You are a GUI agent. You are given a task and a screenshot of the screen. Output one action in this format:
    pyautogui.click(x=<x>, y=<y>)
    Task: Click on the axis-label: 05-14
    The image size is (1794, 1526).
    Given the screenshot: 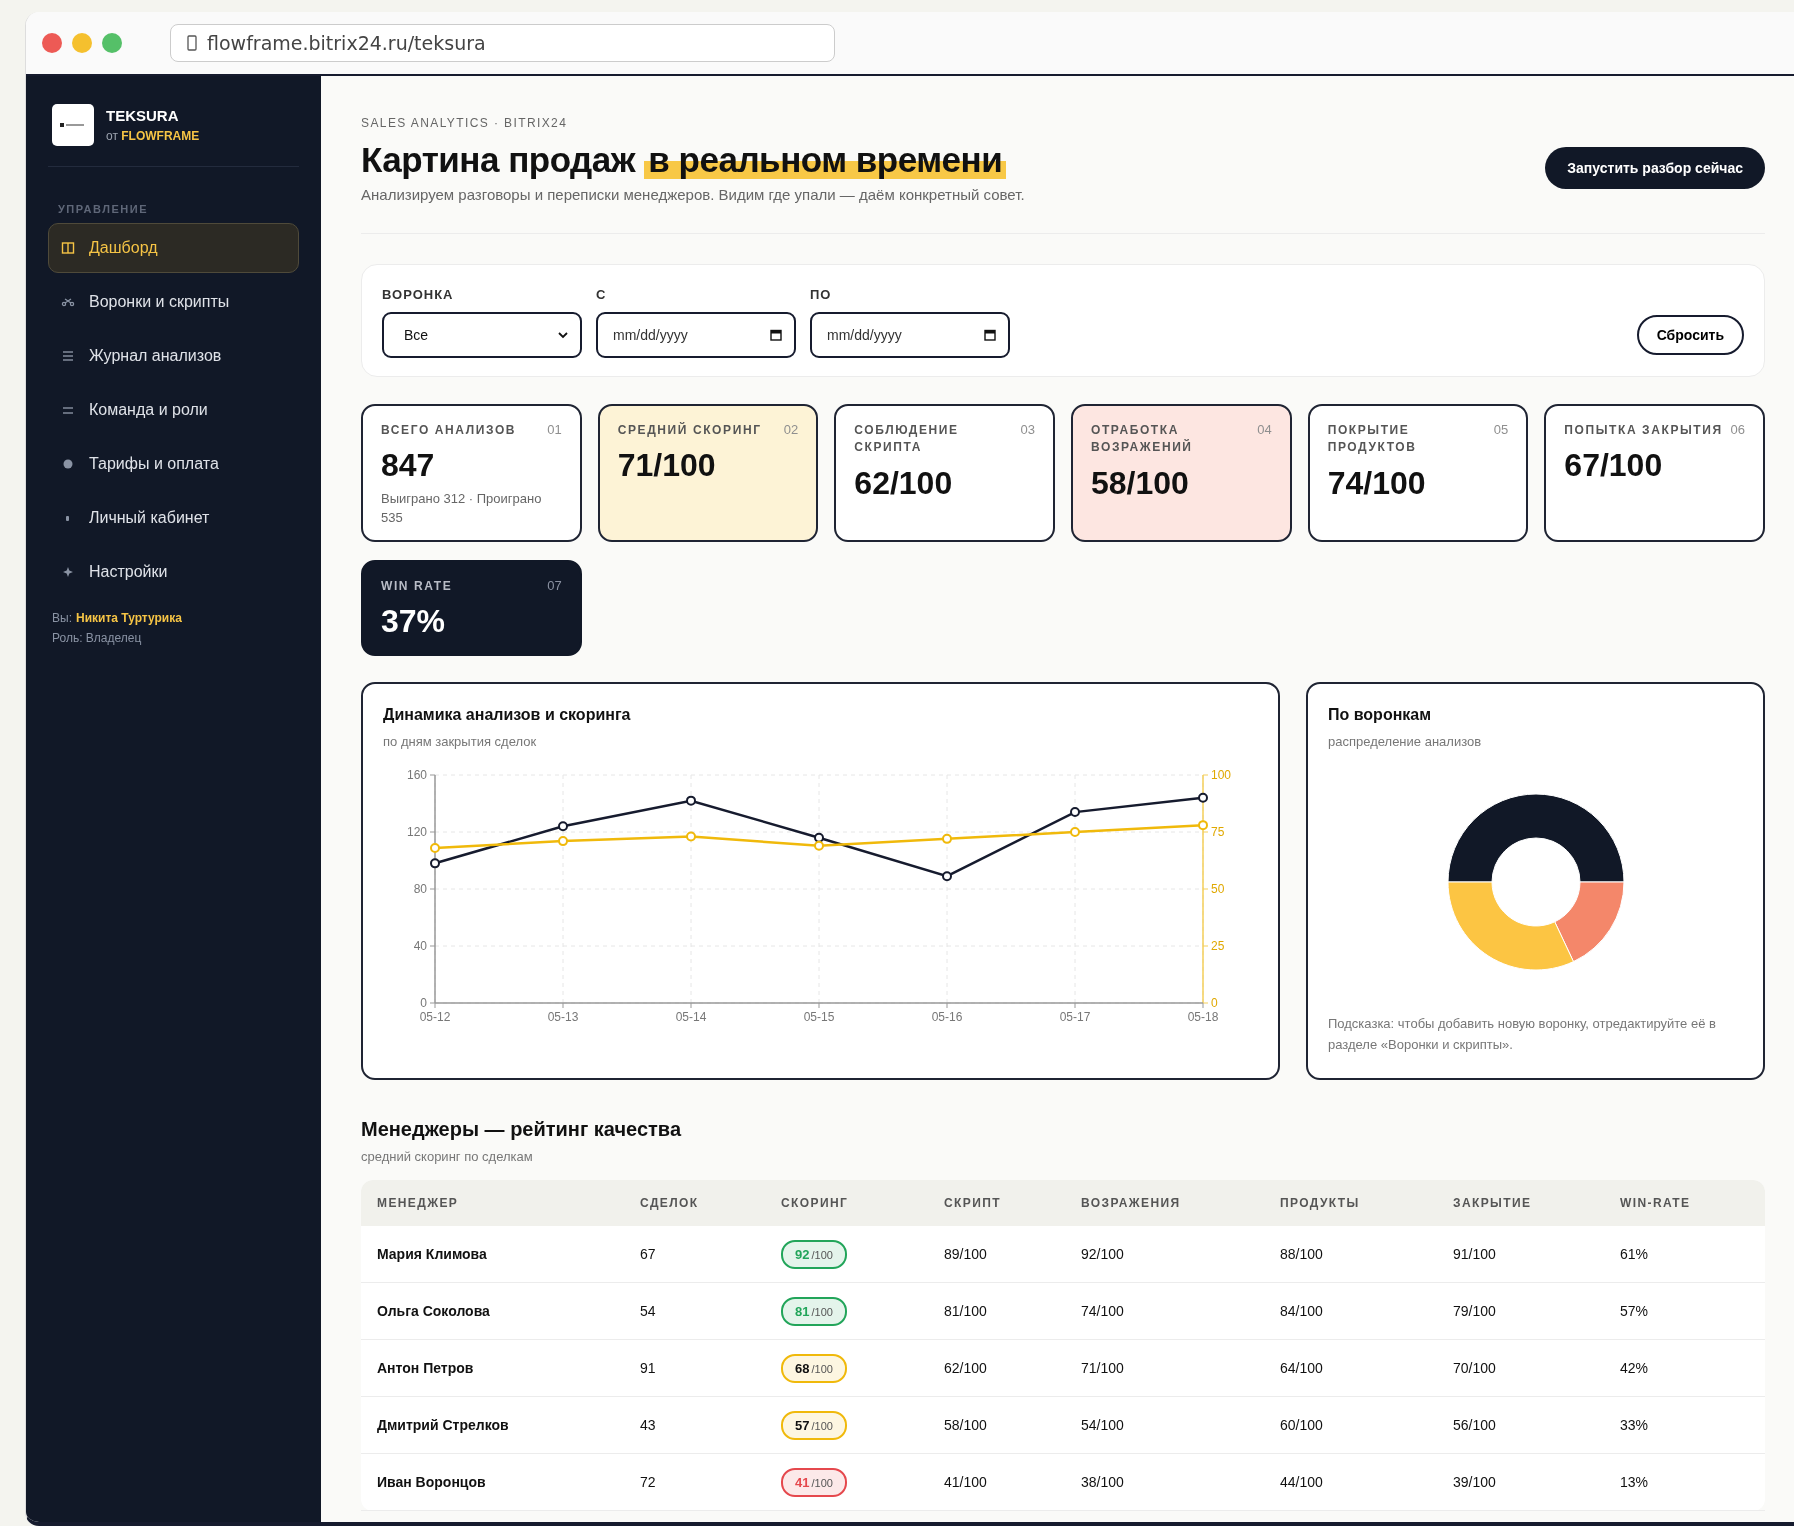 What is the action you would take?
    pyautogui.click(x=691, y=1017)
    